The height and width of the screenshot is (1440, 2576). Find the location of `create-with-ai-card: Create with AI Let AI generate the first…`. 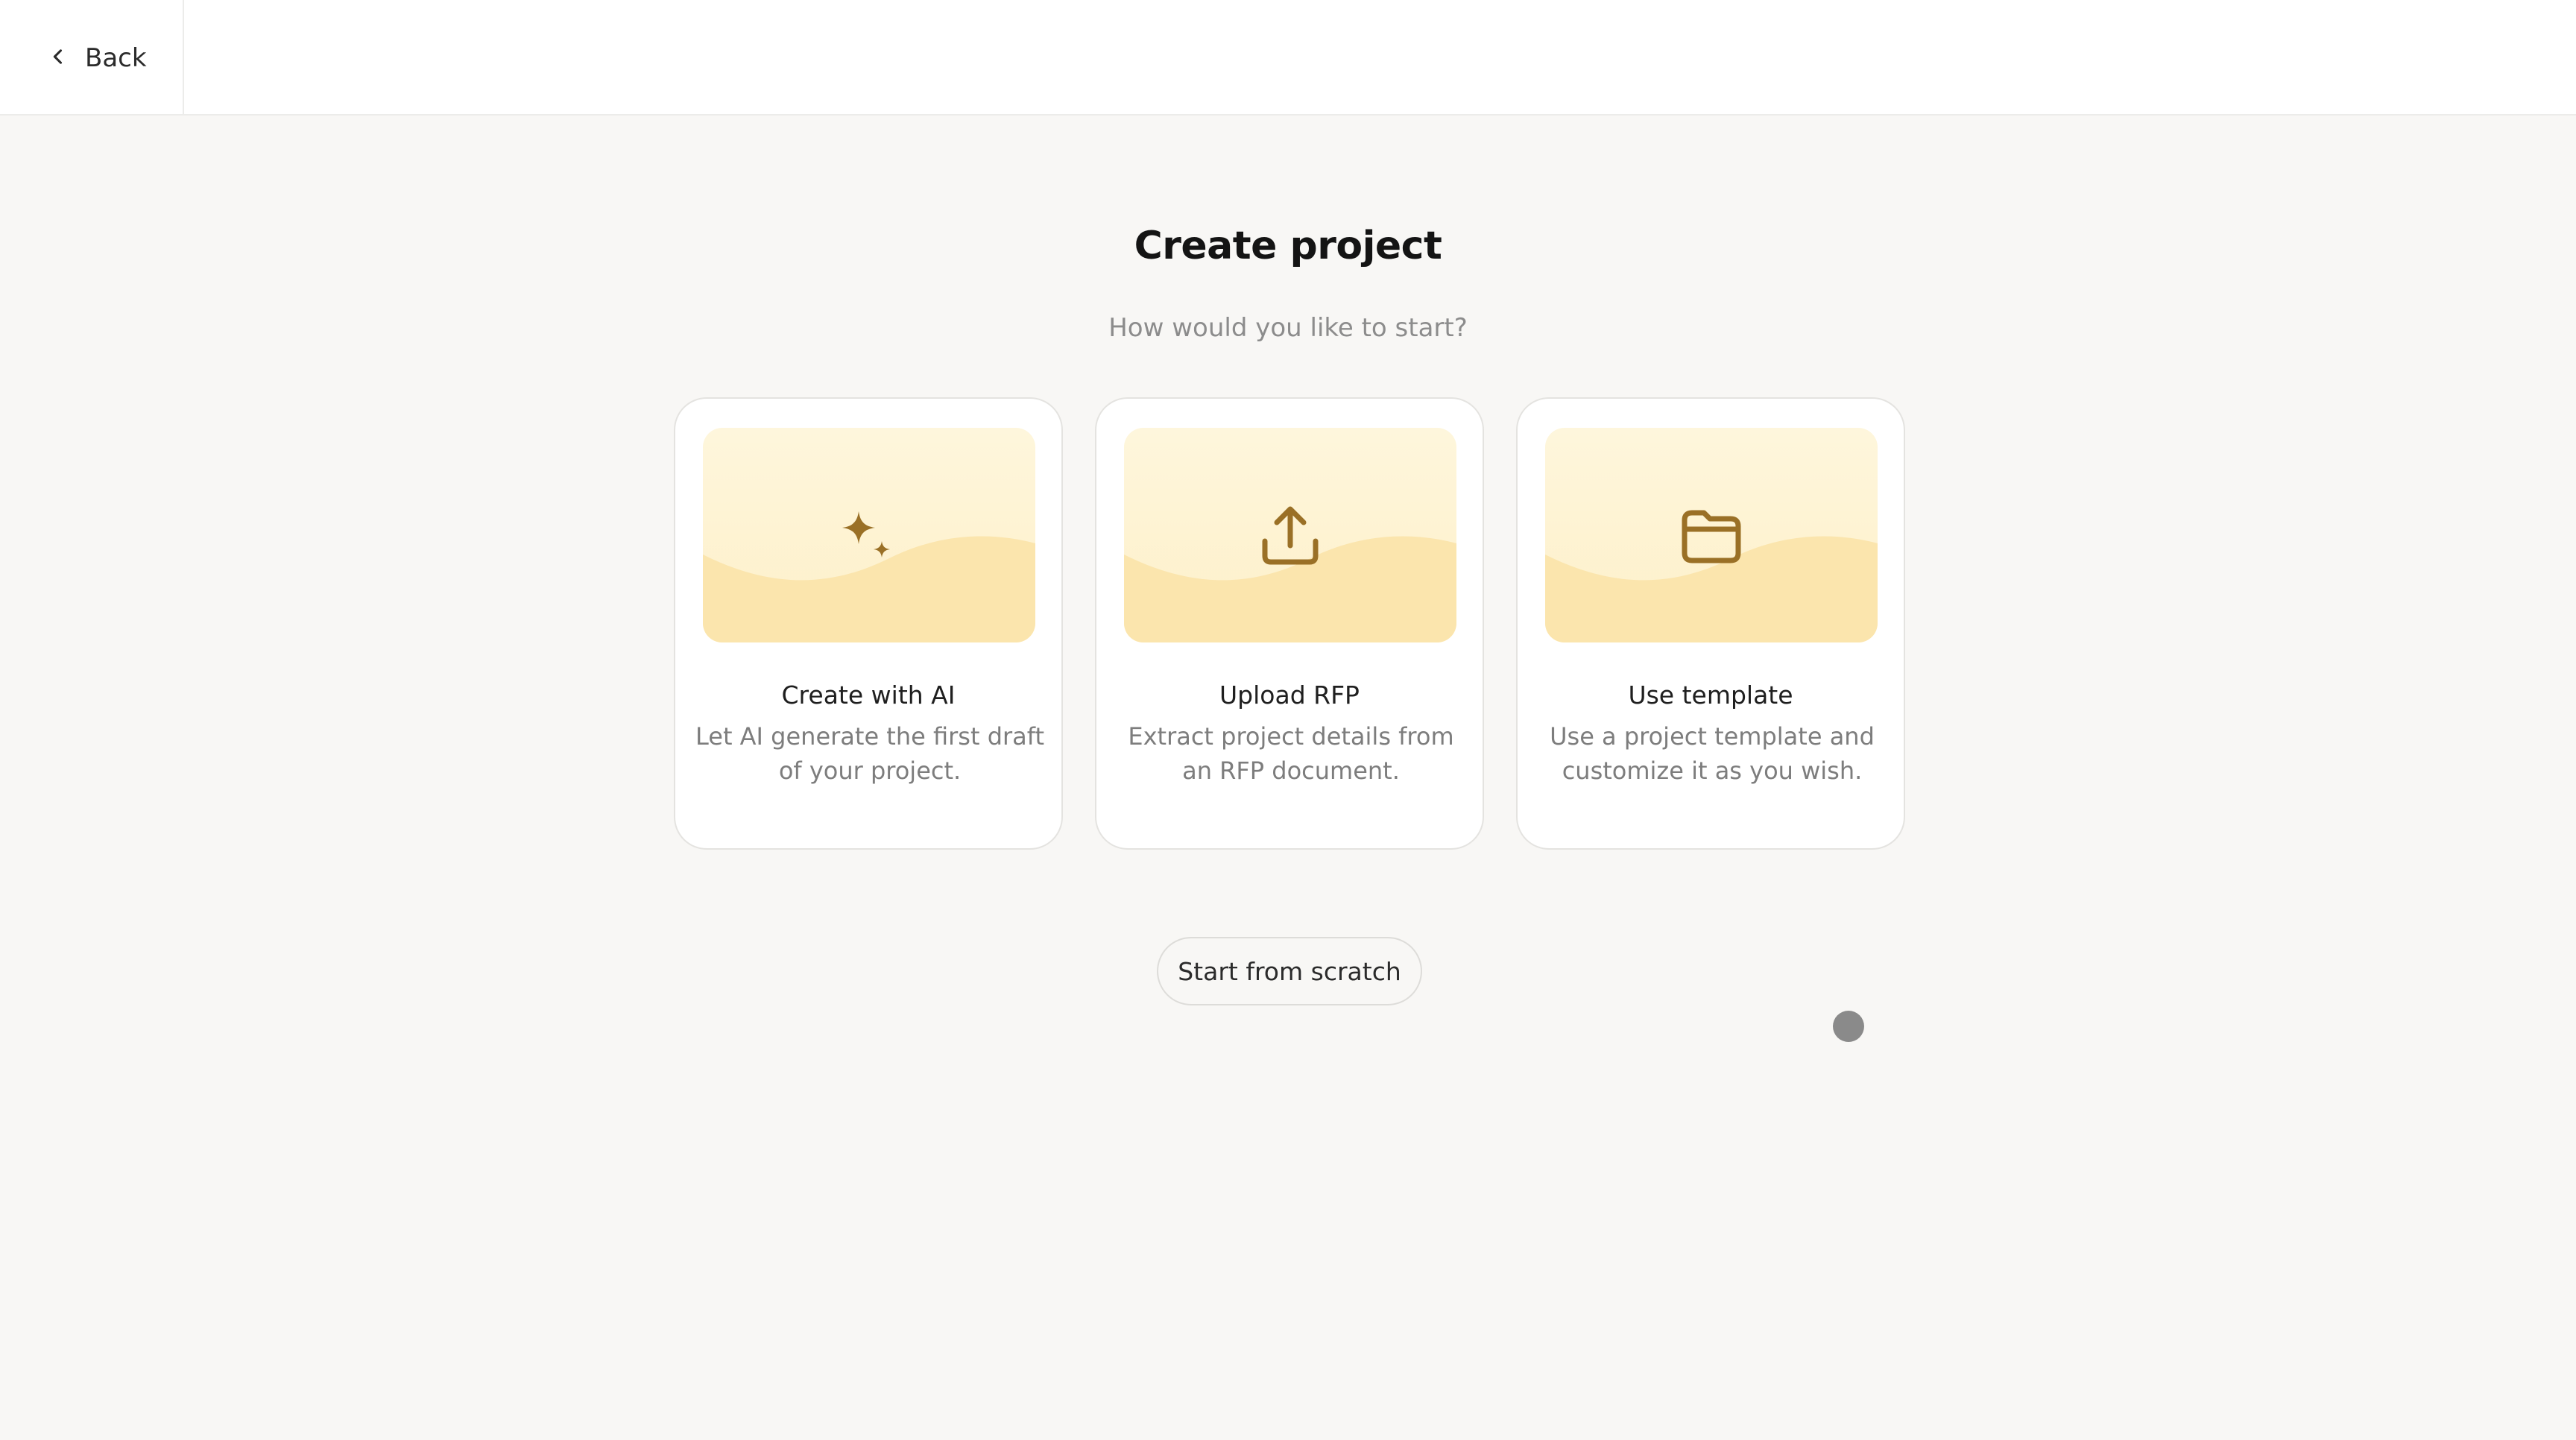

create-with-ai-card: Create with AI Let AI generate the first… is located at coordinates (868, 623).